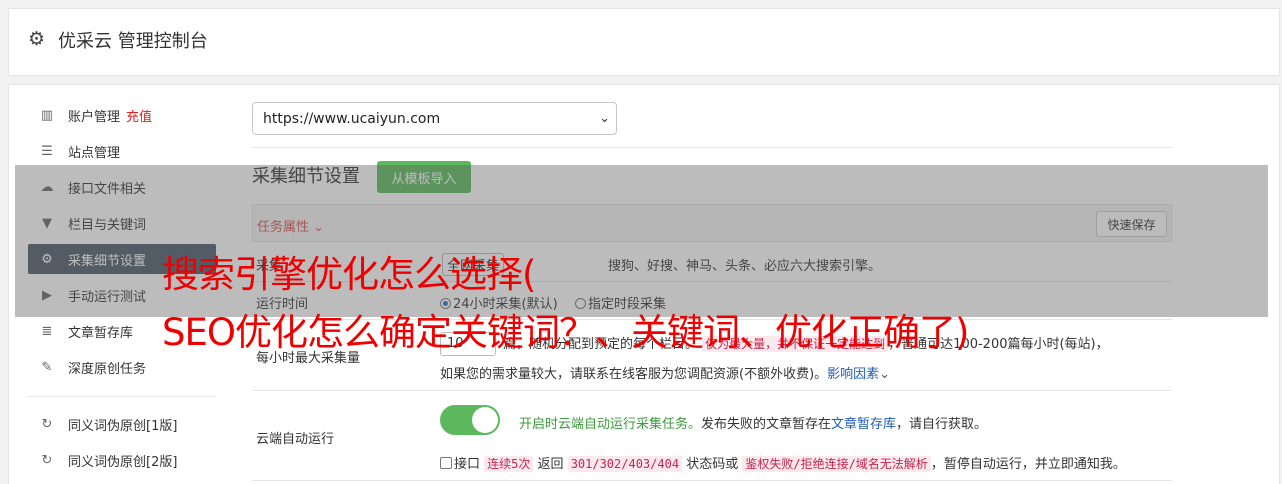 The width and height of the screenshot is (1282, 484). What do you see at coordinates (863, 424) in the screenshot?
I see `article-store-link: 文章暂存库` at bounding box center [863, 424].